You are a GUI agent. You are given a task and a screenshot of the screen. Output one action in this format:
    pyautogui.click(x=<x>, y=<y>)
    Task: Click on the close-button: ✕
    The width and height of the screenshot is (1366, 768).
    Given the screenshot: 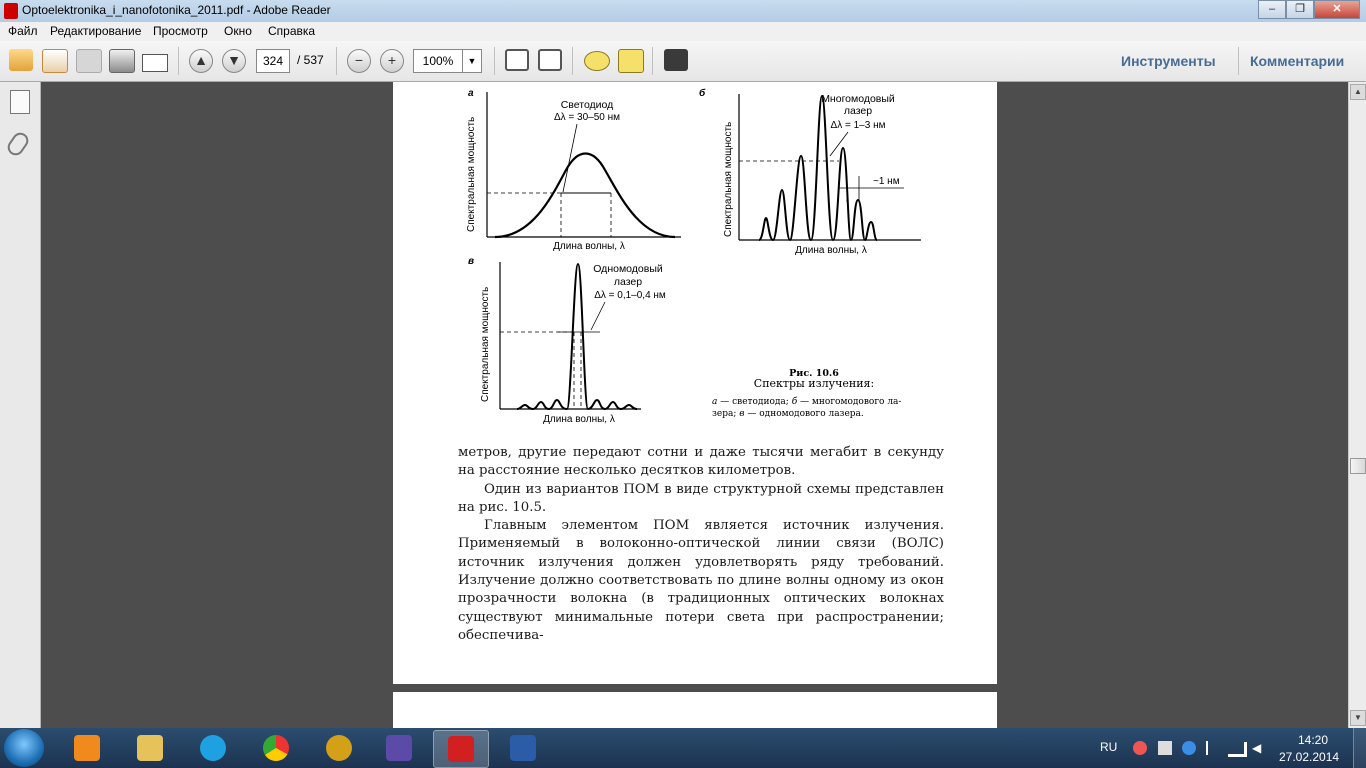 What is the action you would take?
    pyautogui.click(x=1337, y=9)
    